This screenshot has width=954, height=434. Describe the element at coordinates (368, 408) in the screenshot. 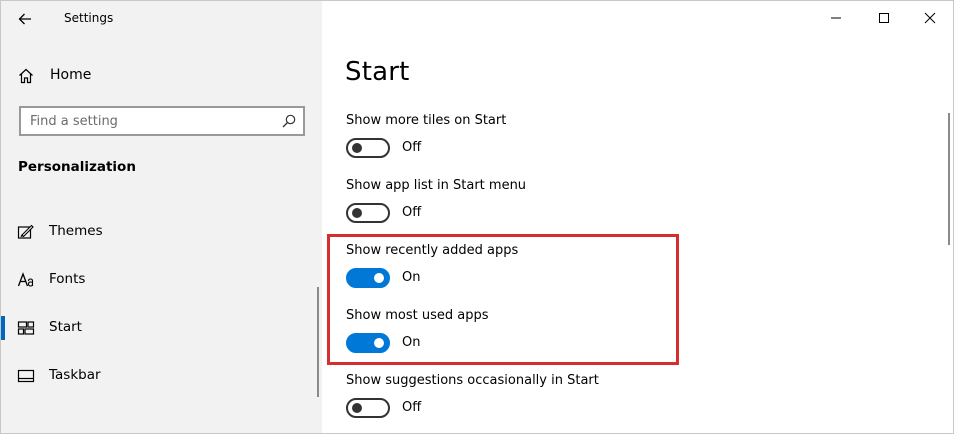

I see `suggestions-toggle` at that location.